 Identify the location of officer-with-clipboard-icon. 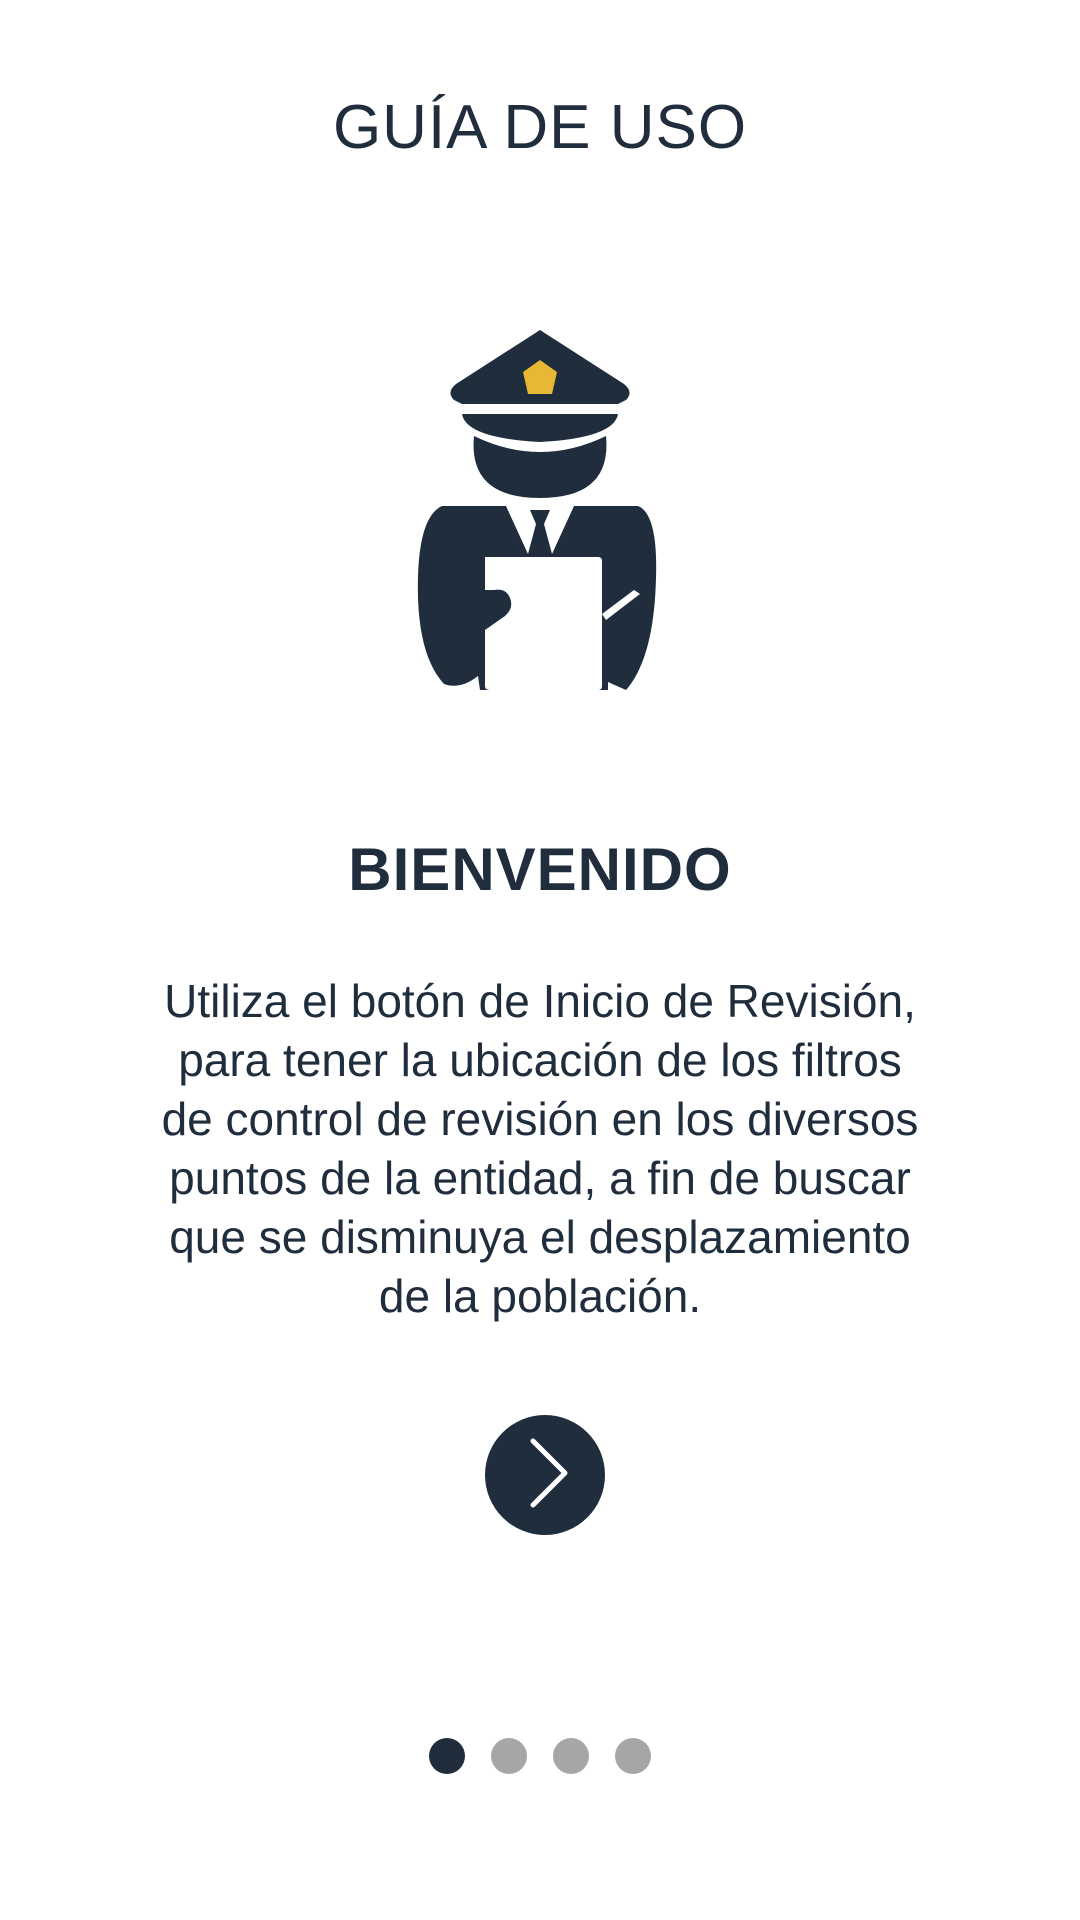
(540, 518).